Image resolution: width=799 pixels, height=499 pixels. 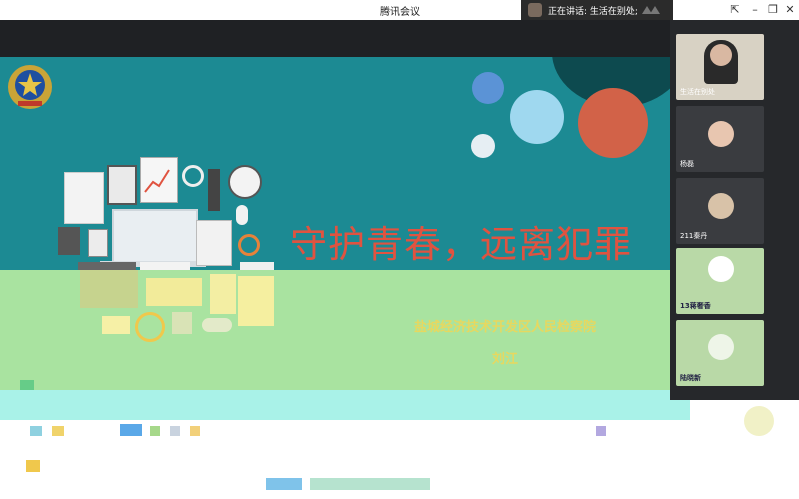 I want to click on glasses-icon, so click(x=257, y=266).